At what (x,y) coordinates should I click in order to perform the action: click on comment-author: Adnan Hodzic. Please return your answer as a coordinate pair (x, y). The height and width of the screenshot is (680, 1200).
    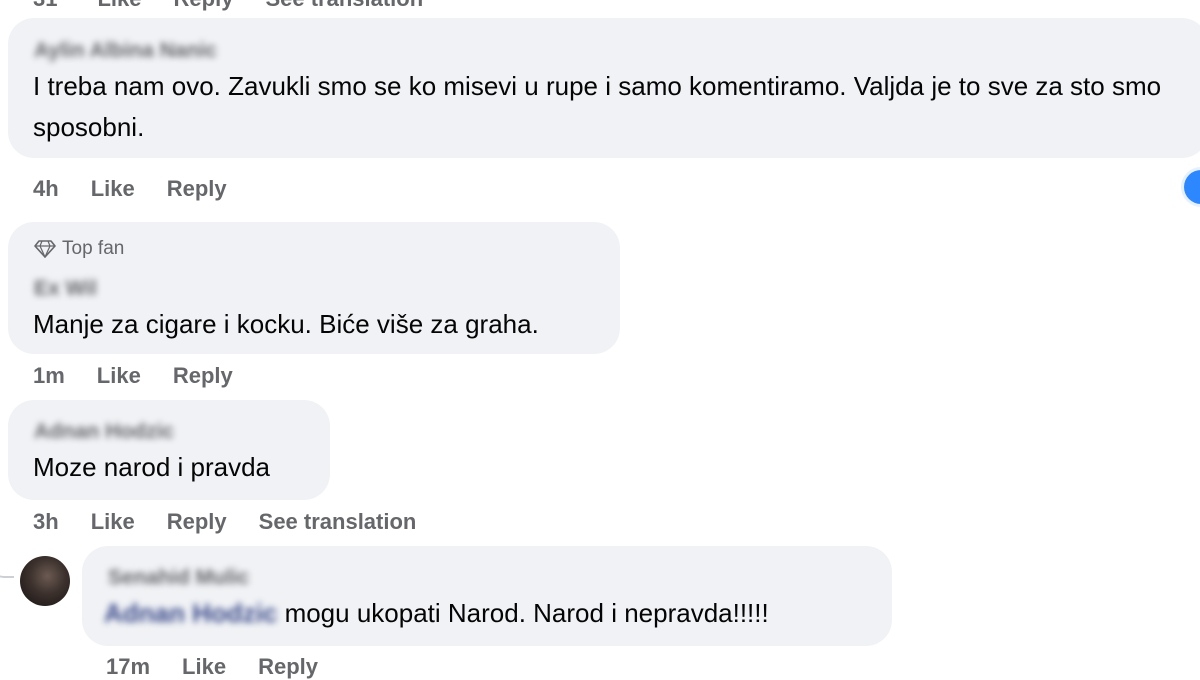
    Looking at the image, I should click on (104, 432).